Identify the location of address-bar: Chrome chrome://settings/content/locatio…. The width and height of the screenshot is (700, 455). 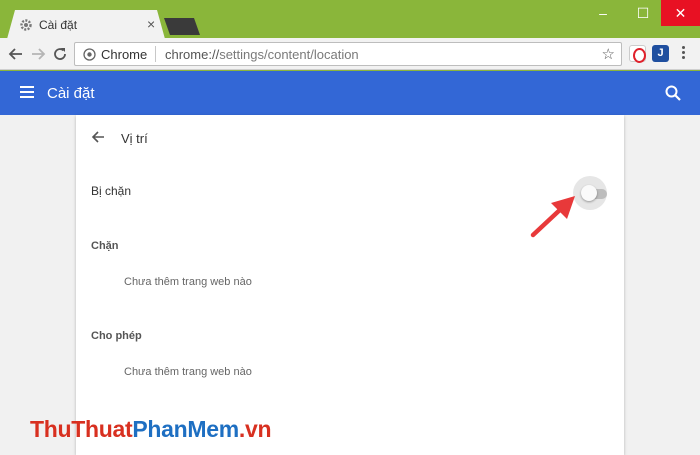
(348, 54).